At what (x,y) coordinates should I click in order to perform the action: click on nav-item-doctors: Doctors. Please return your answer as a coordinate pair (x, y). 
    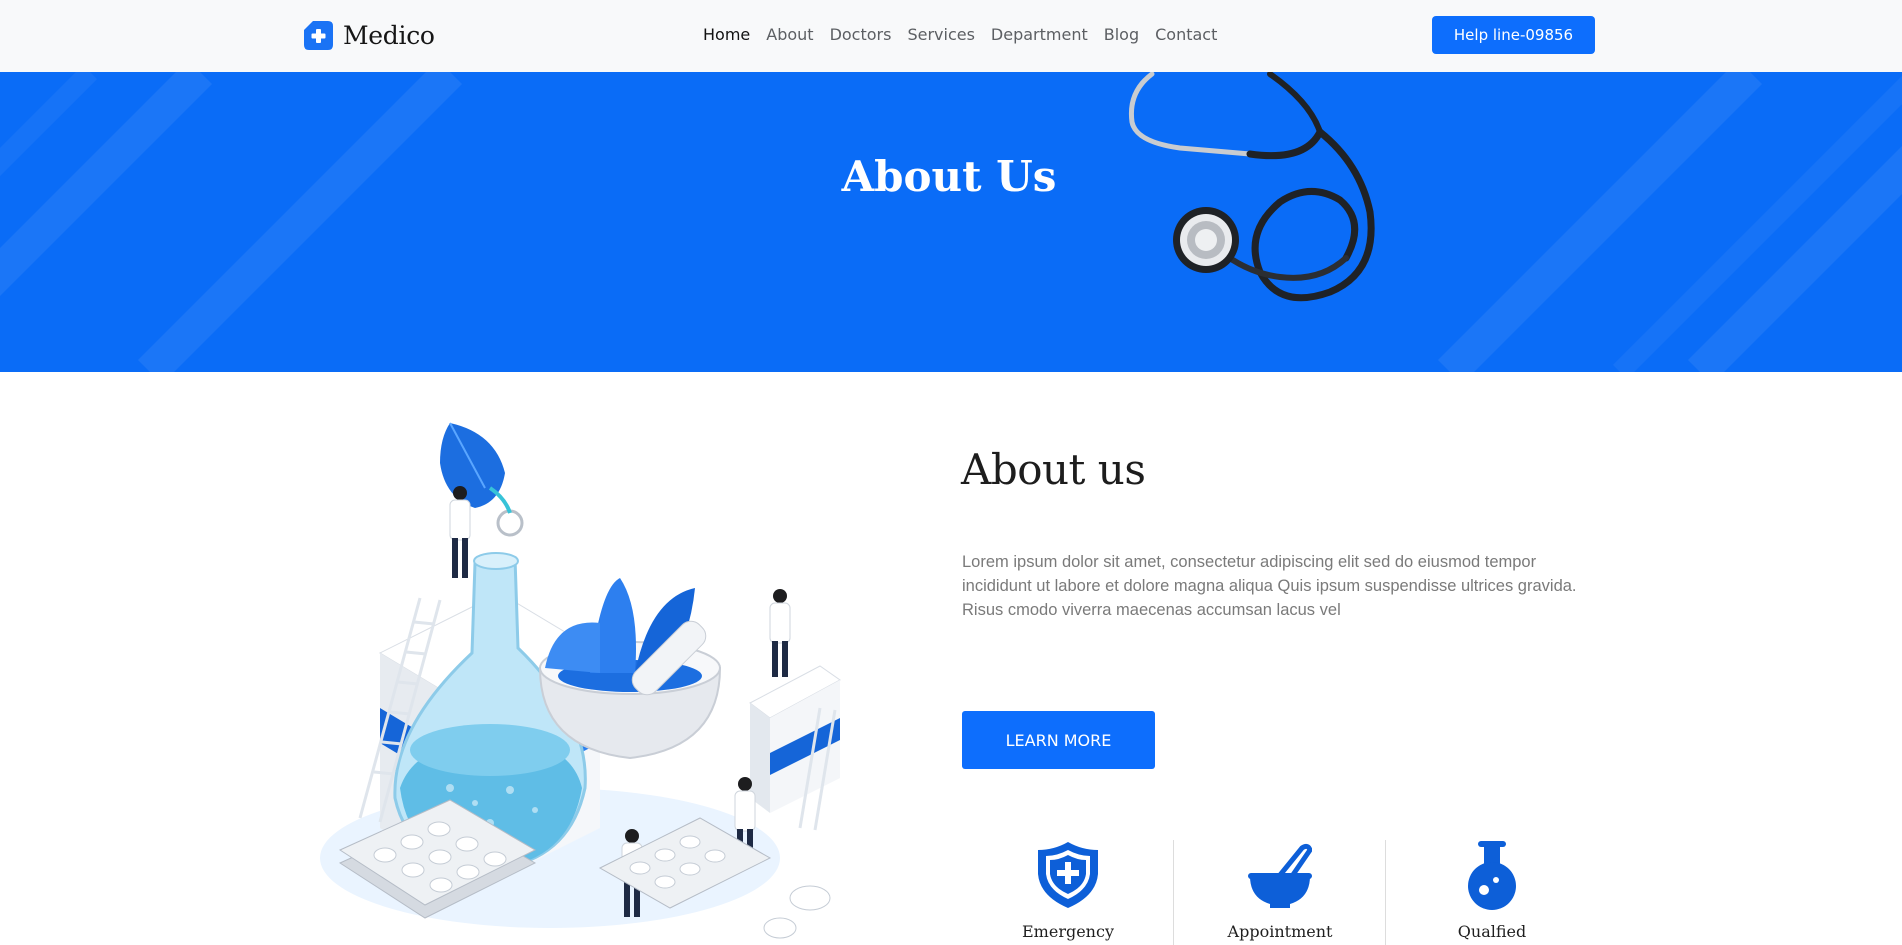
    Looking at the image, I should click on (861, 35).